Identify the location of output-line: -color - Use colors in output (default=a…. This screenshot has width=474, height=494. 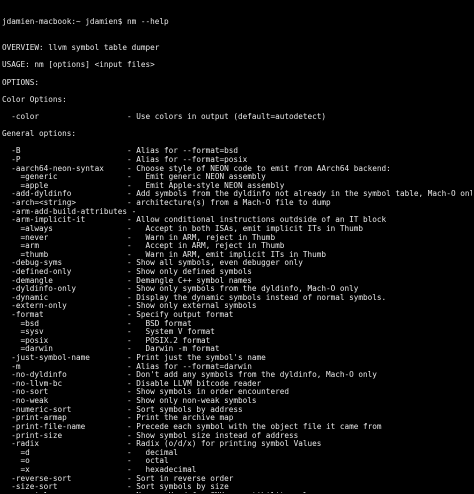
(164, 116).